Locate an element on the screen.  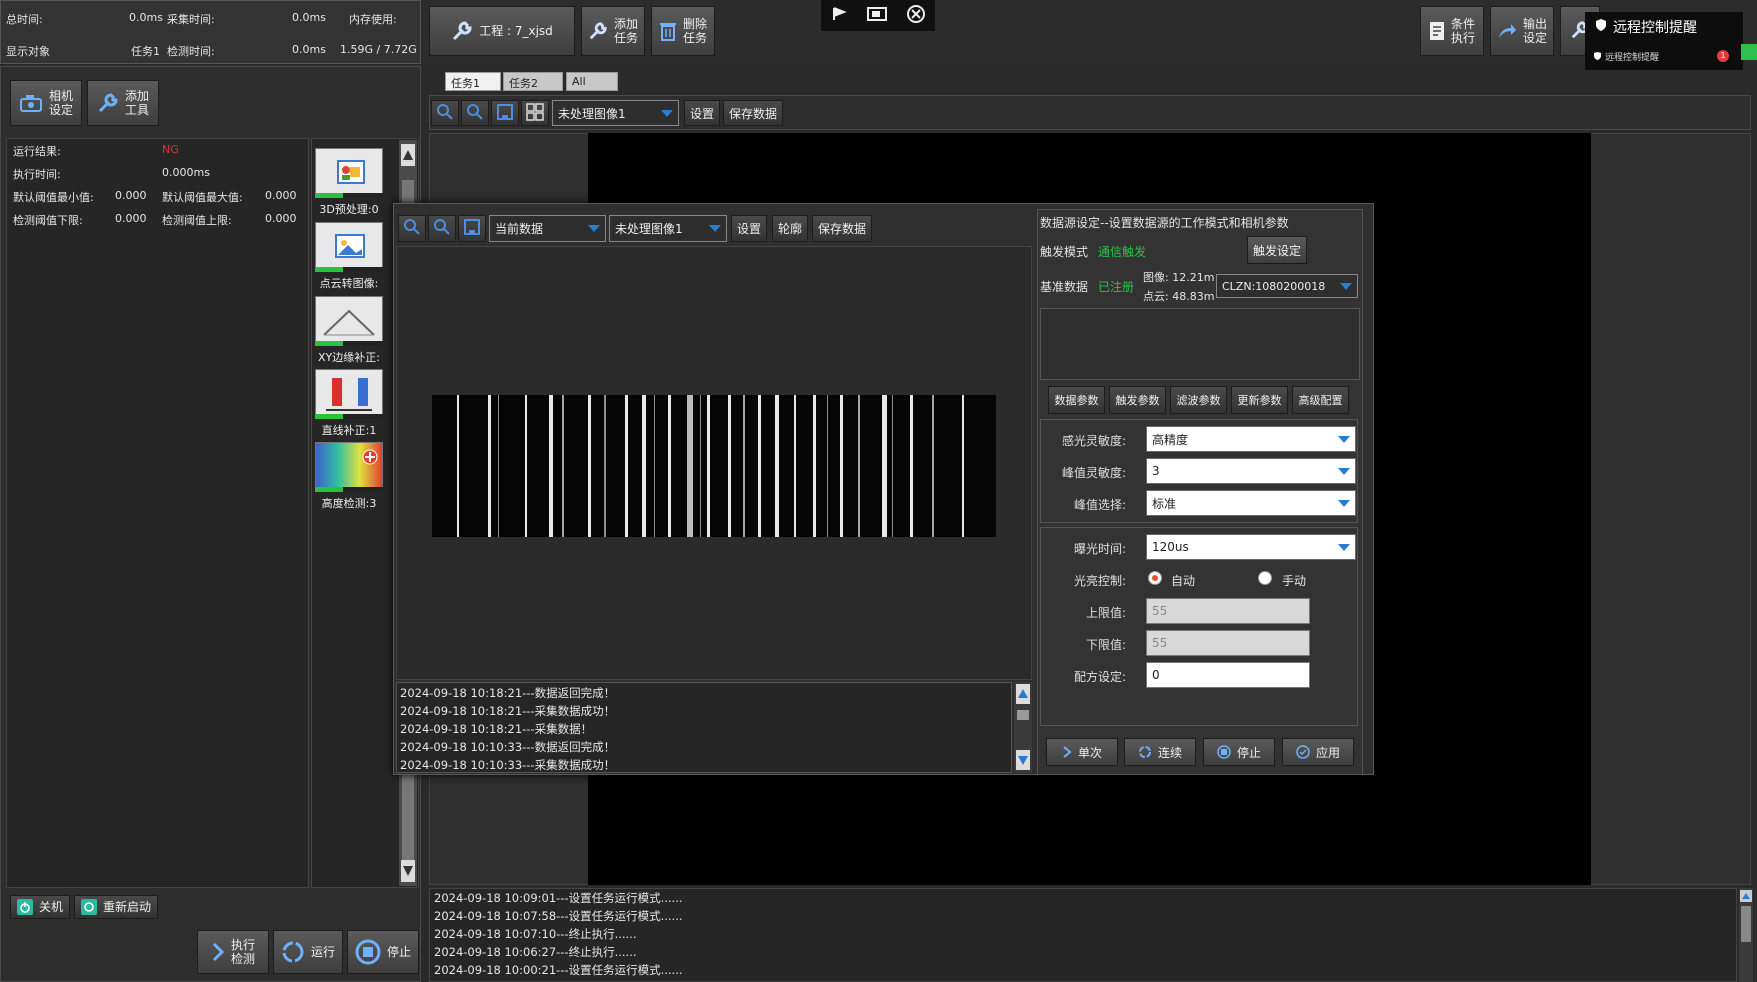
restart-icon is located at coordinates (88, 907).